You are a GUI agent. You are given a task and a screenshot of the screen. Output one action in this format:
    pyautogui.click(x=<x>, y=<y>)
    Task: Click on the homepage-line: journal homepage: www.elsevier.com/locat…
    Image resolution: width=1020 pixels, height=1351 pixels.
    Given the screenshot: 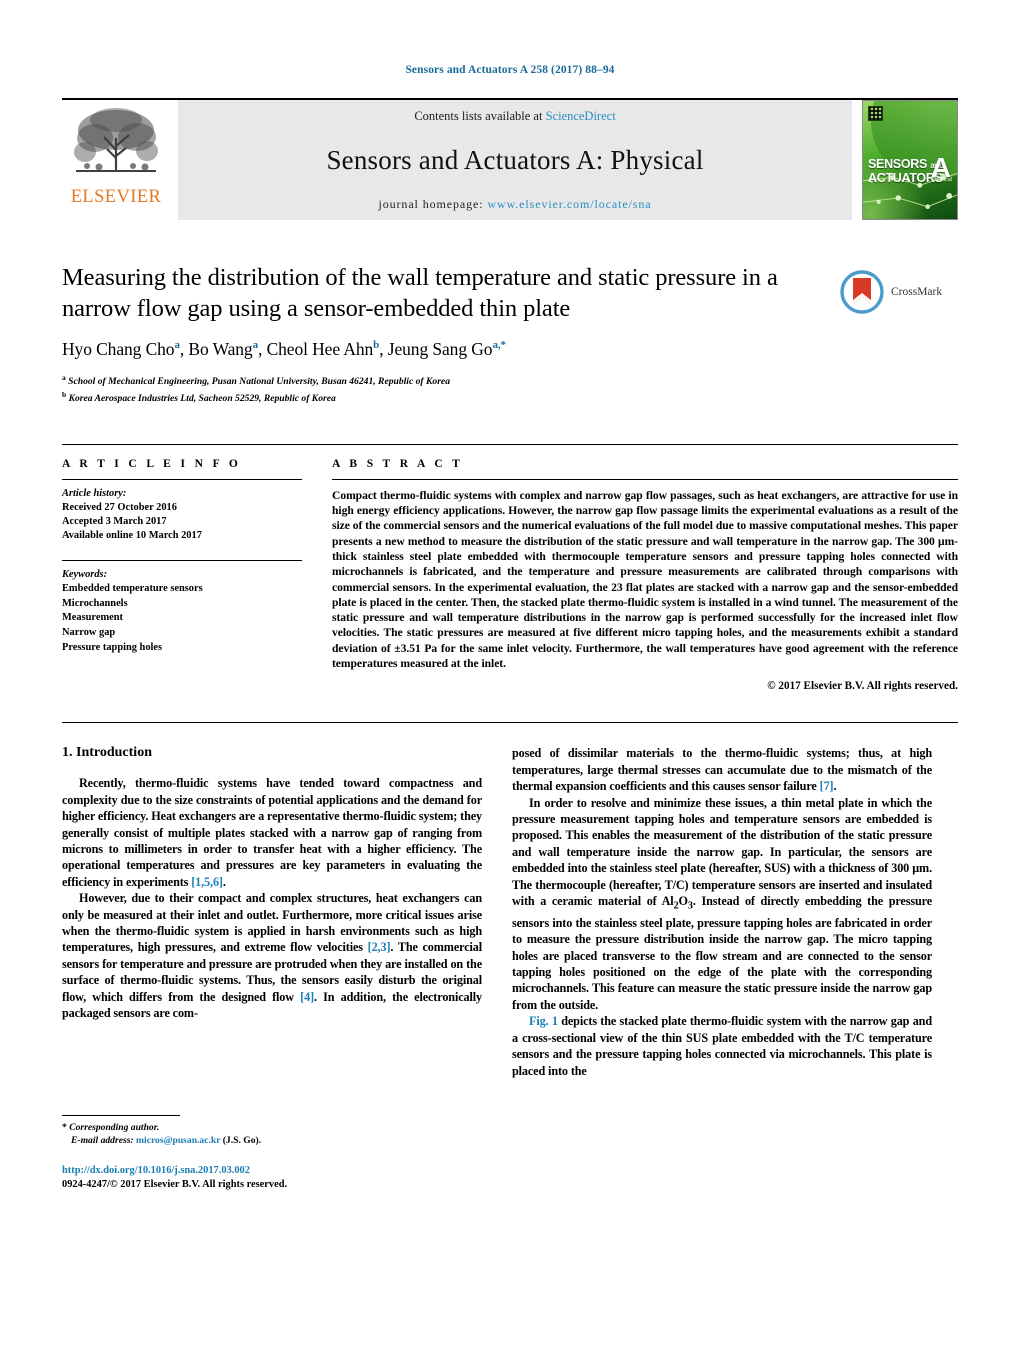 What is the action you would take?
    pyautogui.click(x=515, y=204)
    